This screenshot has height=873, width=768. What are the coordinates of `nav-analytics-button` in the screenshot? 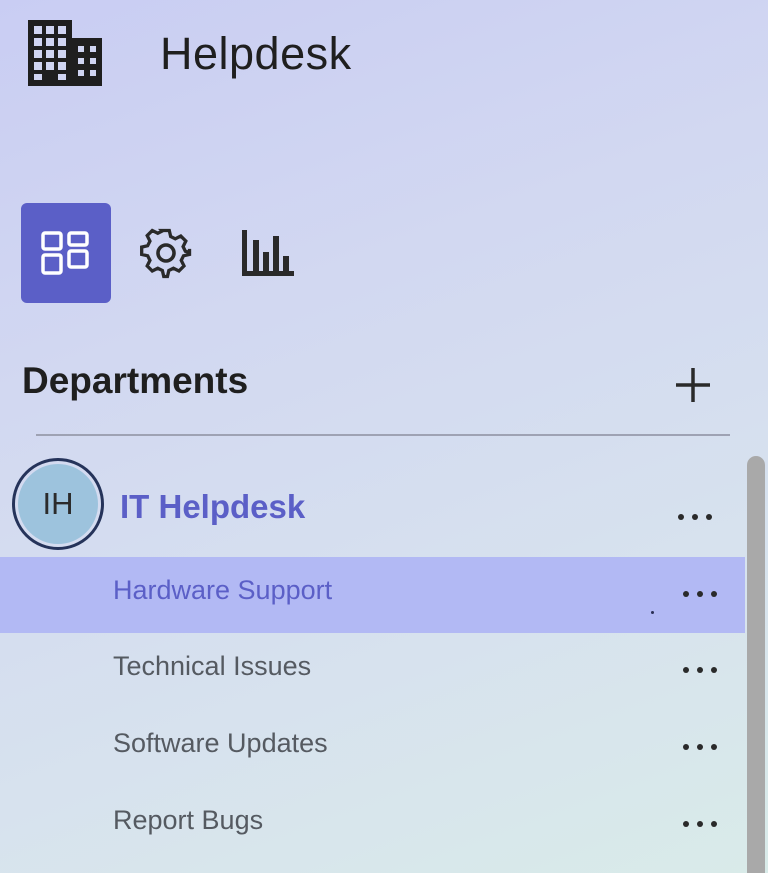 It's located at (268, 253).